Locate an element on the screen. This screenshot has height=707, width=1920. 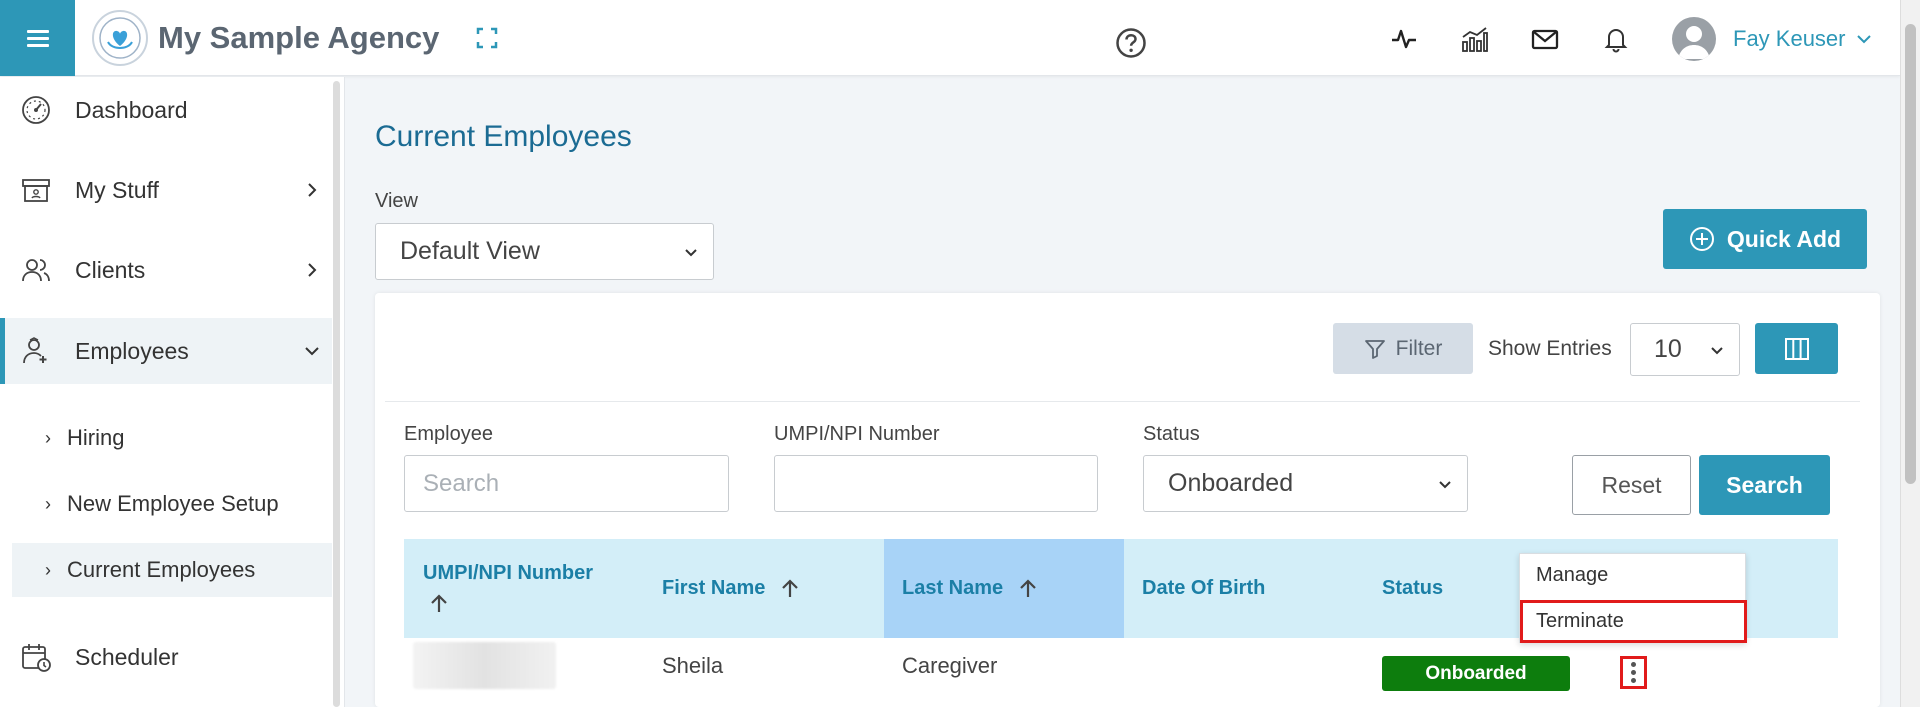
columns-icon is located at coordinates (1796, 348).